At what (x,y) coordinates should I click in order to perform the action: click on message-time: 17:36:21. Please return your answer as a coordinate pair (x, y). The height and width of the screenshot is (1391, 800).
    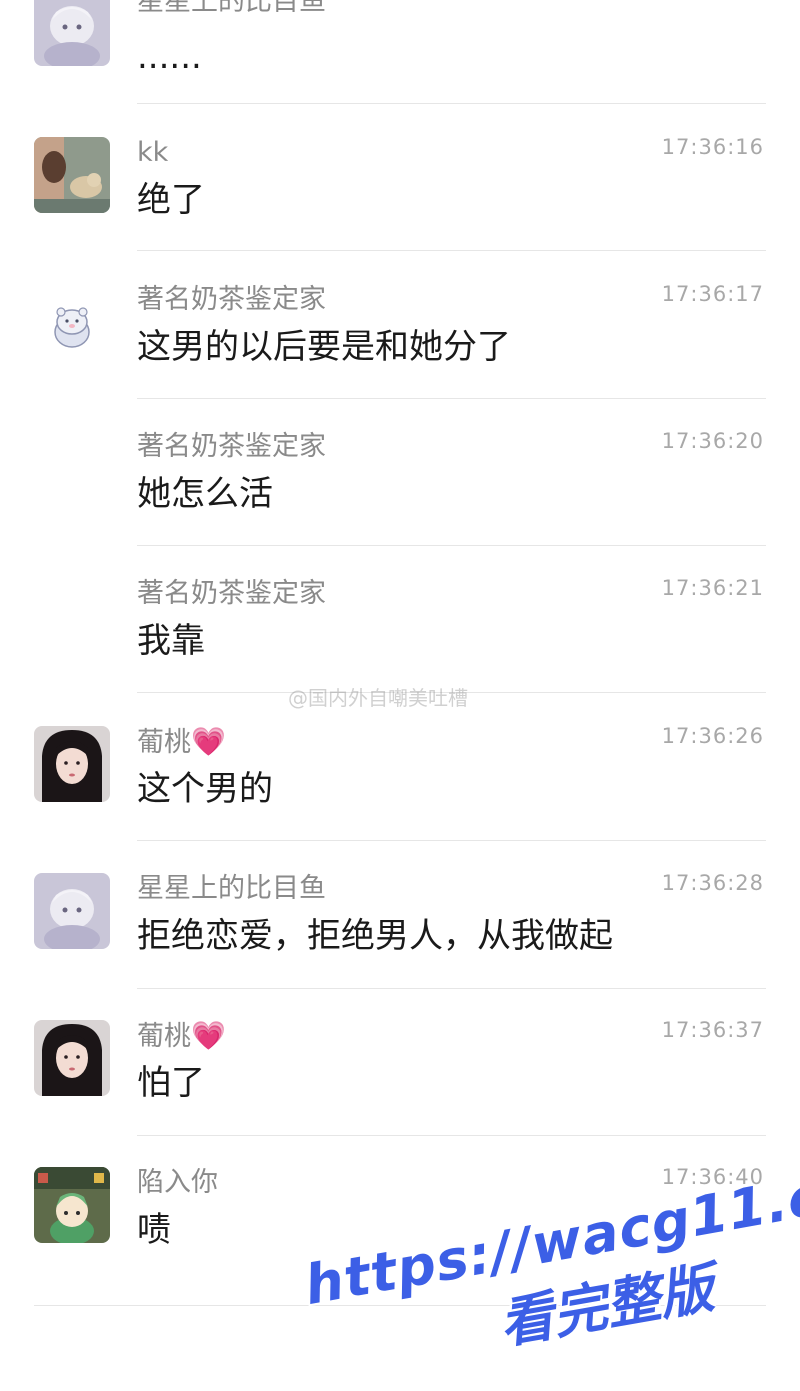
    Looking at the image, I should click on (712, 588).